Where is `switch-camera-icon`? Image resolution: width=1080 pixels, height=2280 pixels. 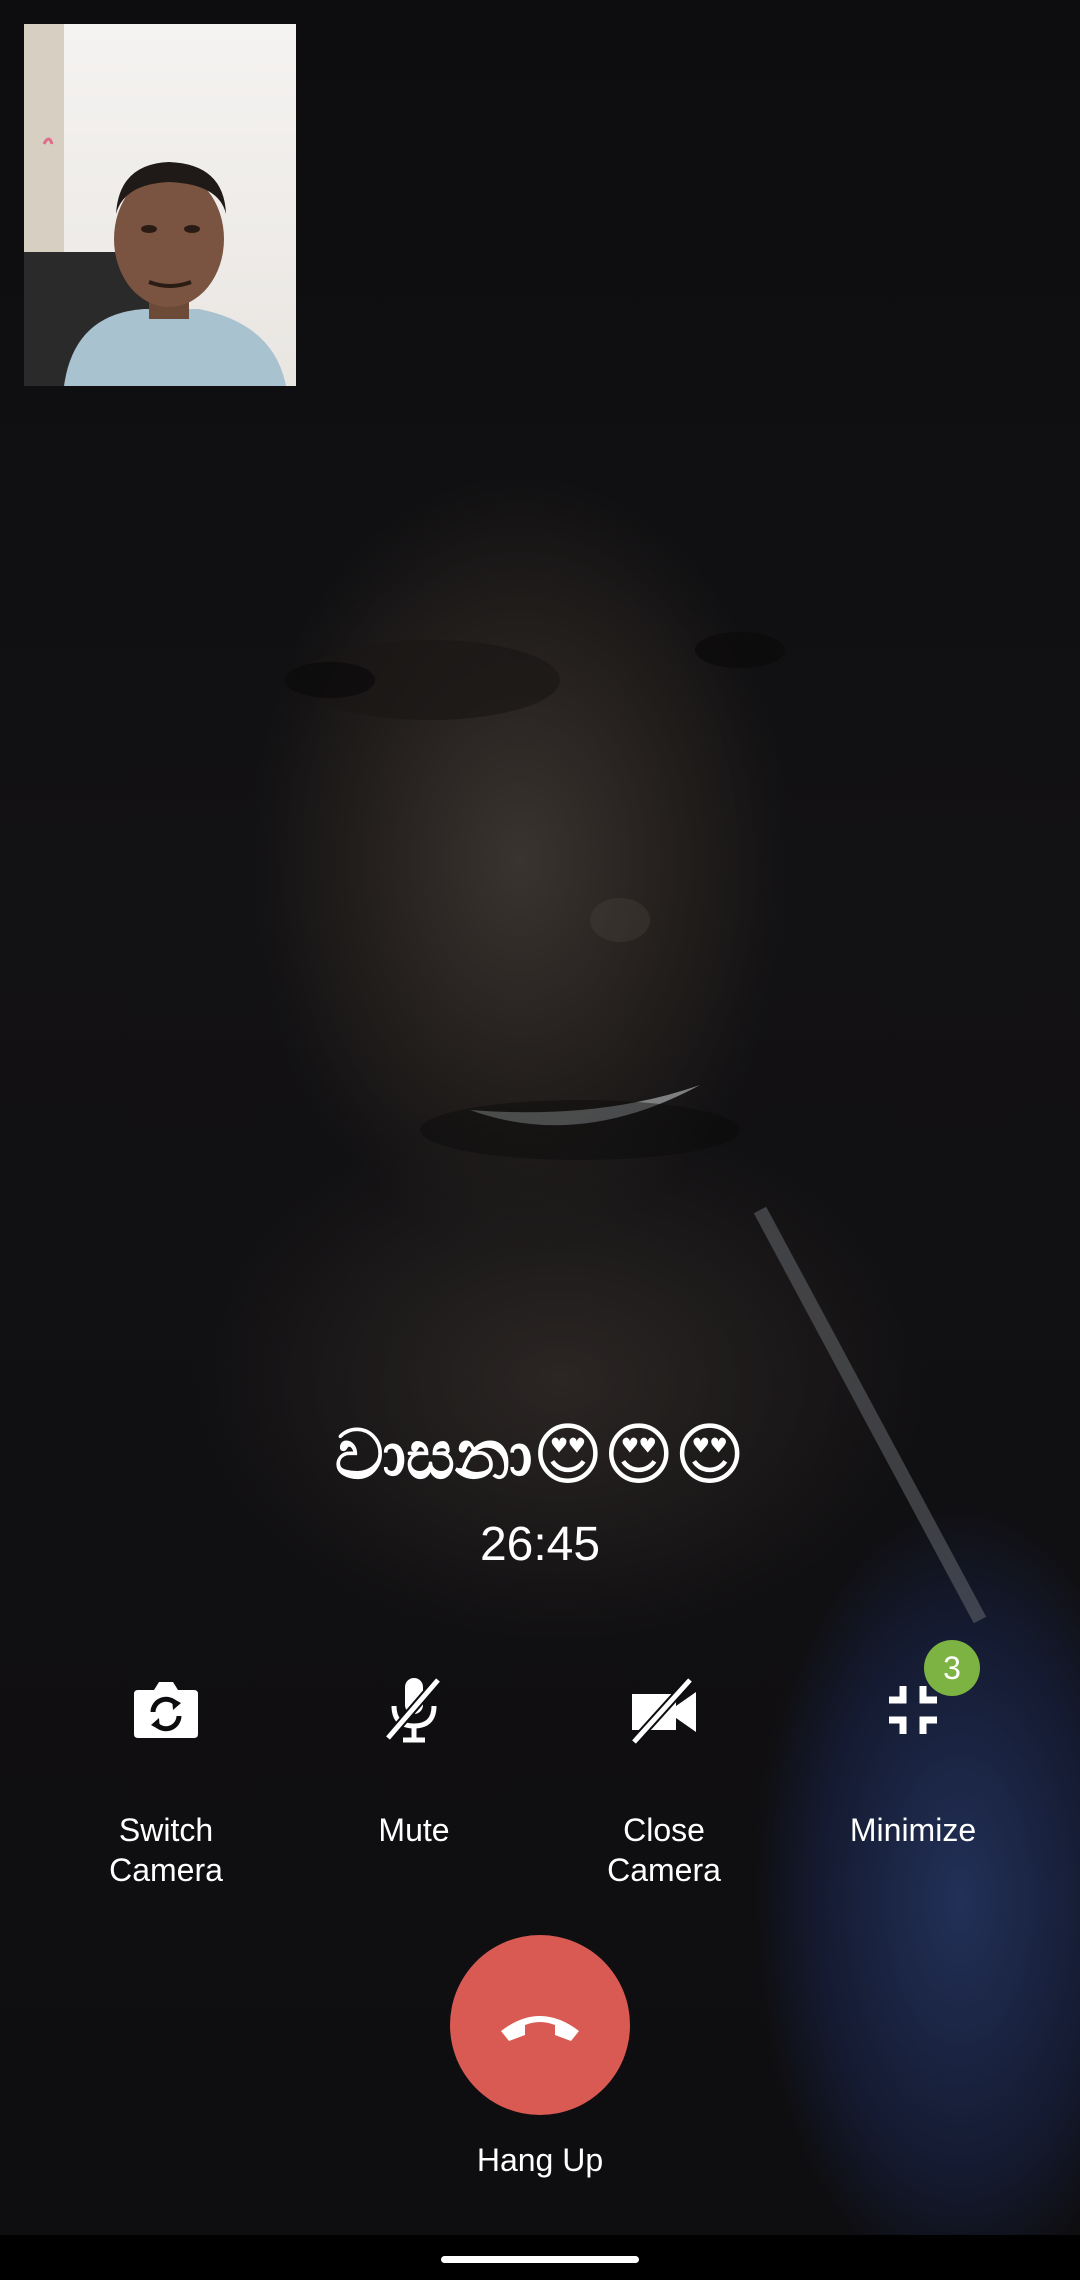
switch-camera-icon is located at coordinates (166, 1710).